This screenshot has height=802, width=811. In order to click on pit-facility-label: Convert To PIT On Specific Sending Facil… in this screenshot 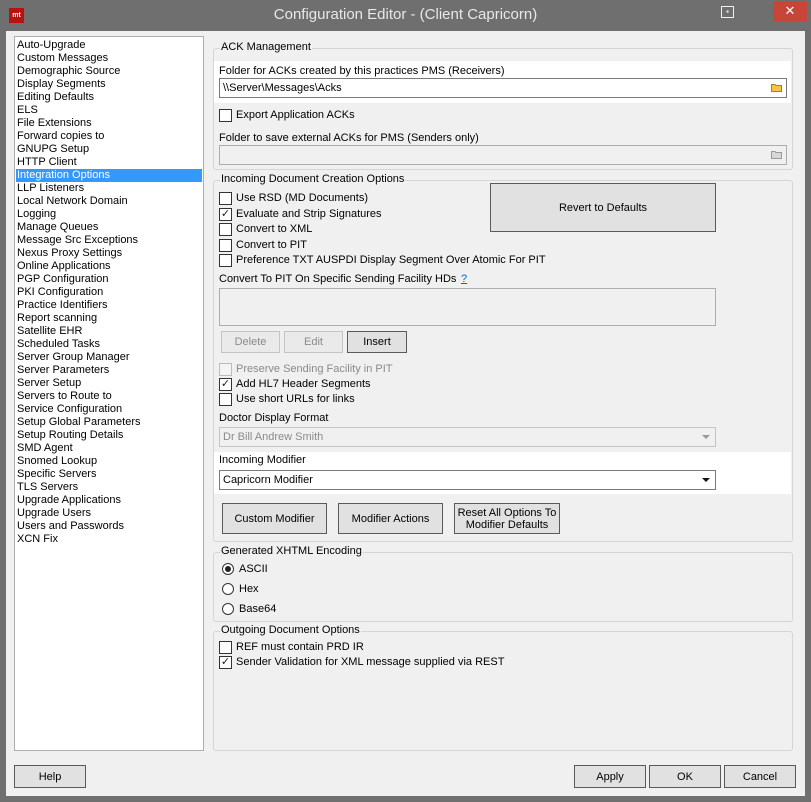, I will do `click(338, 279)`.